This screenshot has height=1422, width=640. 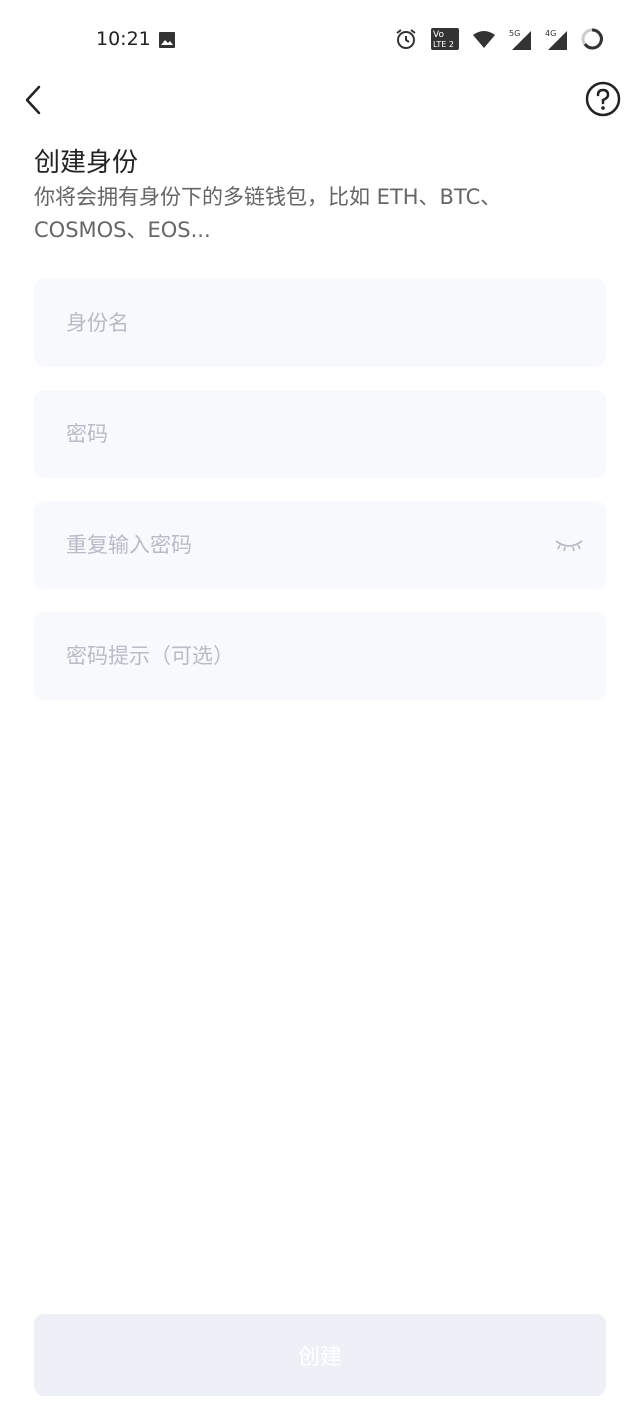 I want to click on page-title: 创建身份, so click(x=86, y=163).